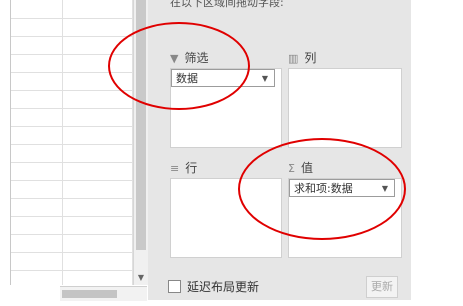 The width and height of the screenshot is (463, 306). What do you see at coordinates (382, 287) in the screenshot?
I see `update-button: 更新` at bounding box center [382, 287].